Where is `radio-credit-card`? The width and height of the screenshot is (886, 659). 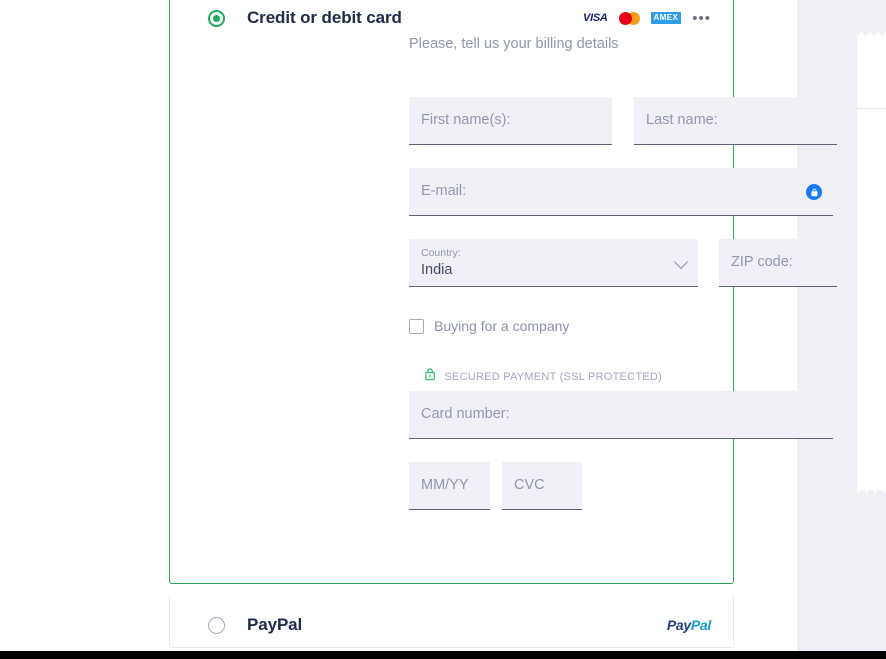
radio-credit-card is located at coordinates (216, 18).